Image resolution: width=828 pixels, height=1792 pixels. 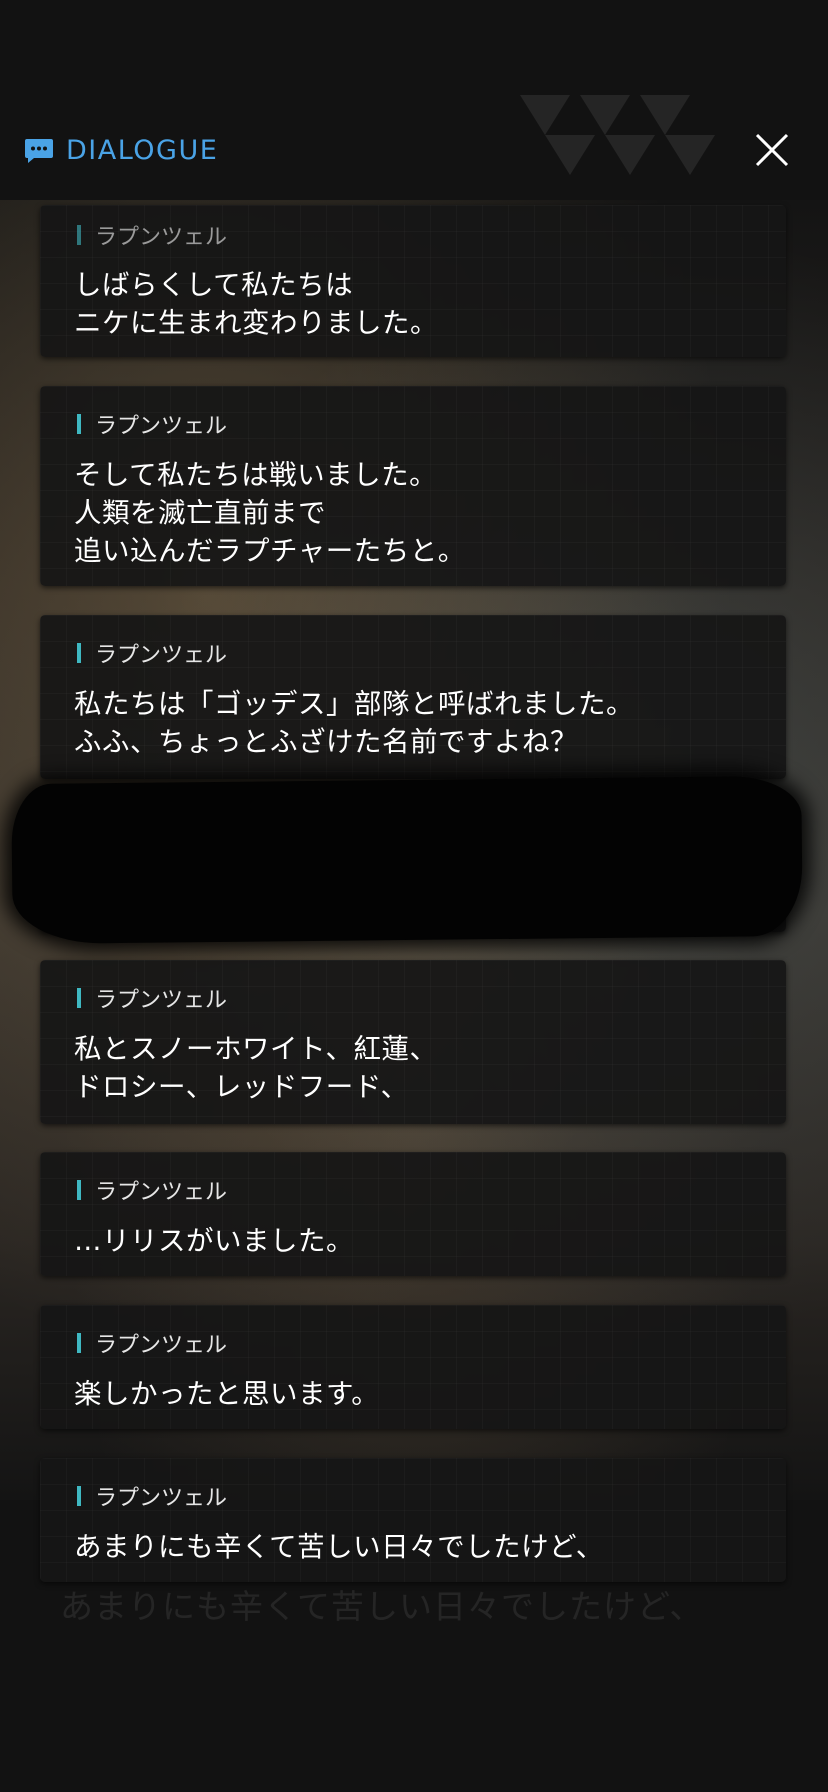 I want to click on dialogue-line: あまりにも辛くて苦しい日々でしたけど、, so click(x=339, y=1547).